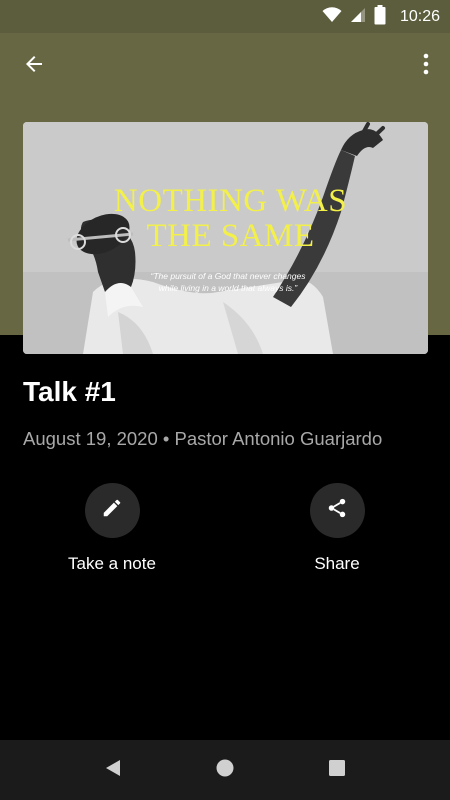 The height and width of the screenshot is (800, 450). I want to click on share-label: Share, so click(337, 563).